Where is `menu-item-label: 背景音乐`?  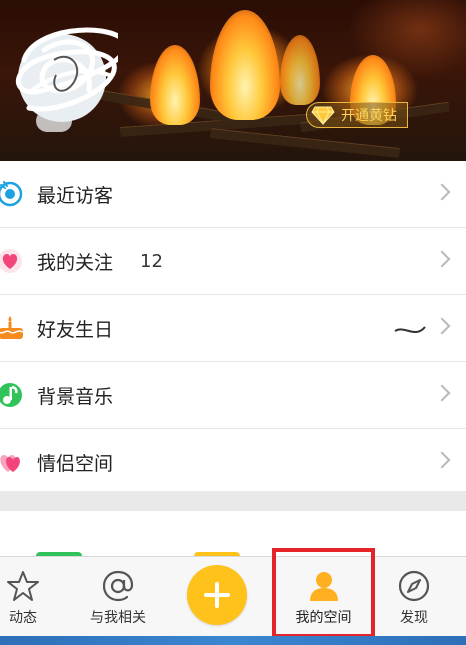
menu-item-label: 背景音乐 is located at coordinates (75, 396).